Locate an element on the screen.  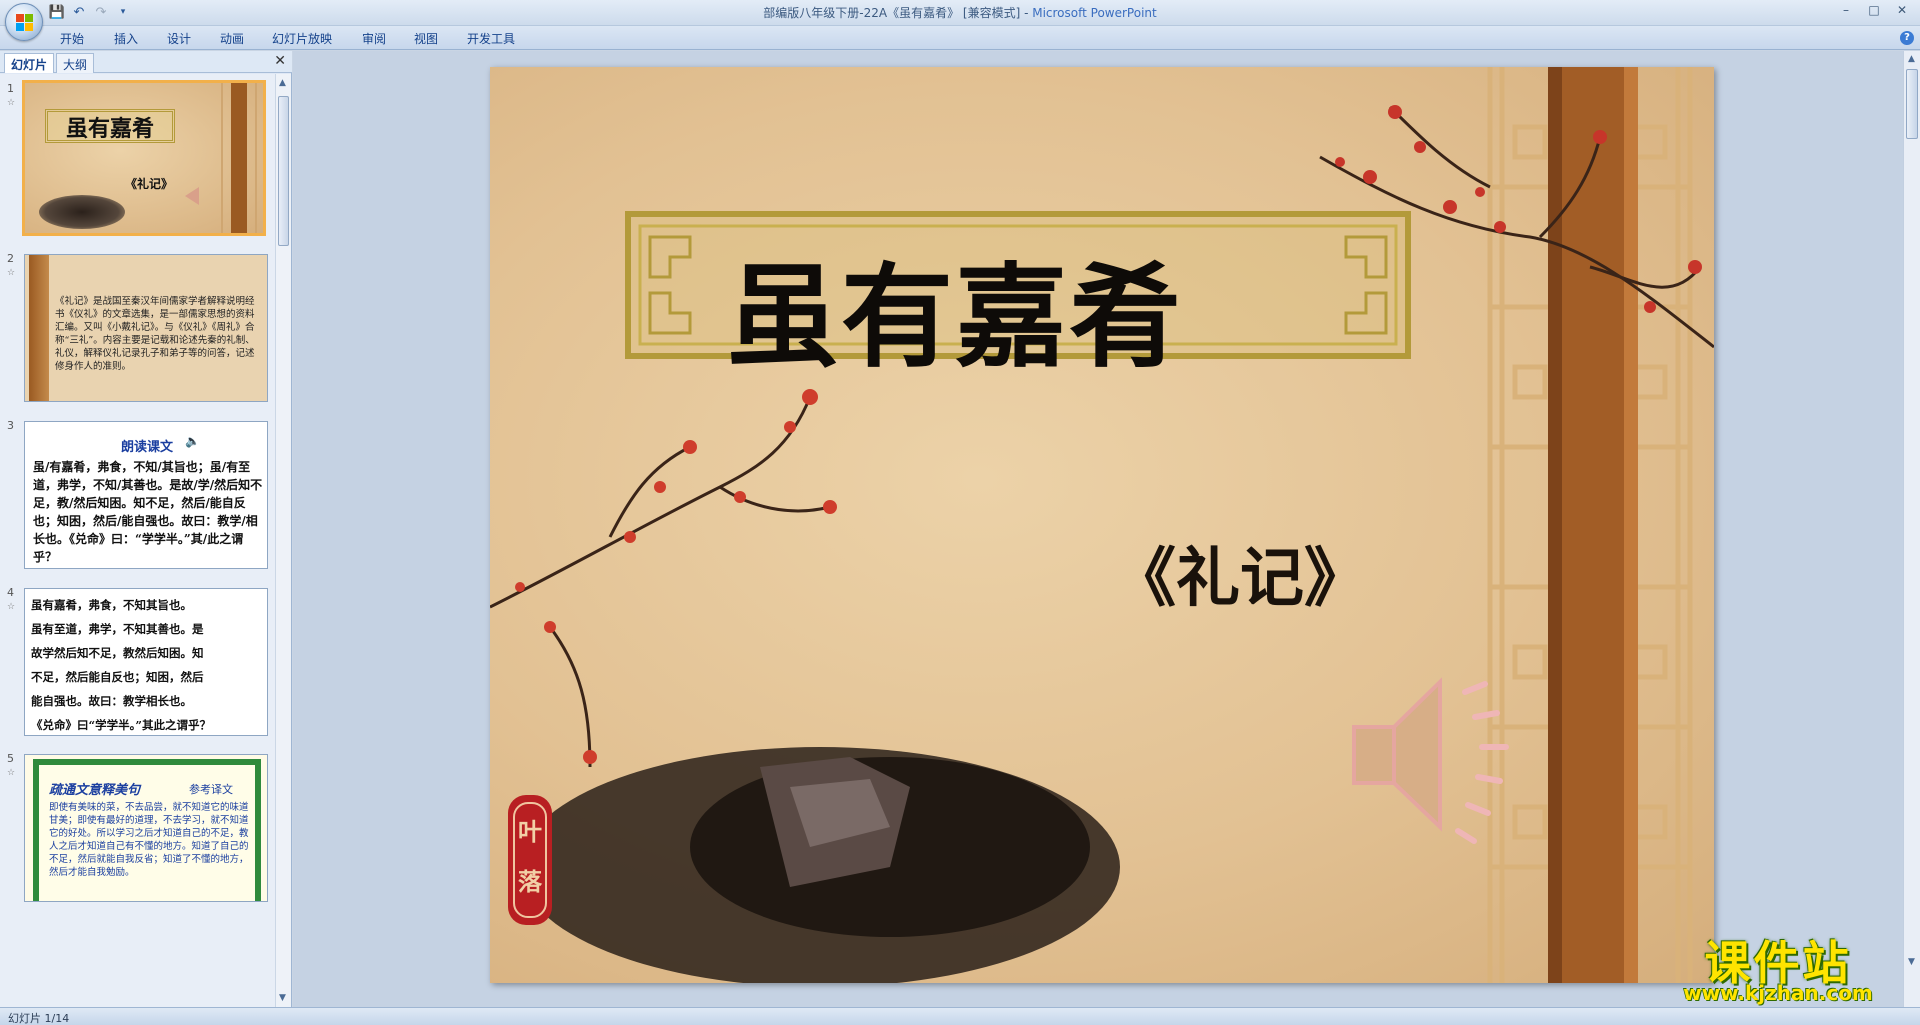
tab-design: 设计 is located at coordinates (179, 38).